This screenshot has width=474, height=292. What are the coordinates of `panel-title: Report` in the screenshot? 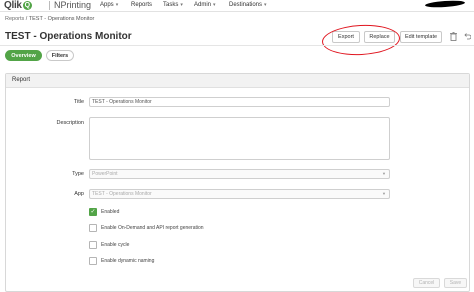 It's located at (21, 80).